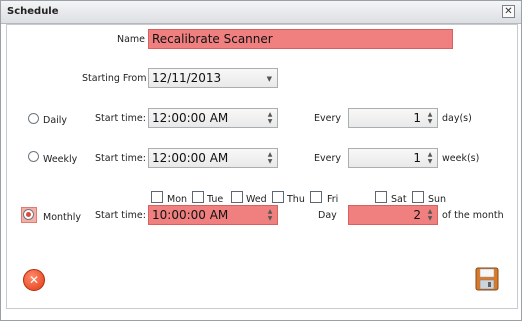  I want to click on checkbox-fri, so click(316, 197).